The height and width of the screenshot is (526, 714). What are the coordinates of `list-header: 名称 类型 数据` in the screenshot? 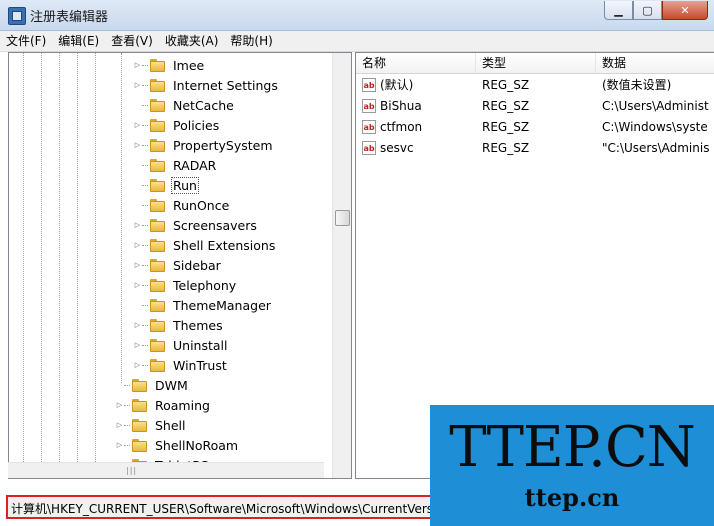 It's located at (535, 63).